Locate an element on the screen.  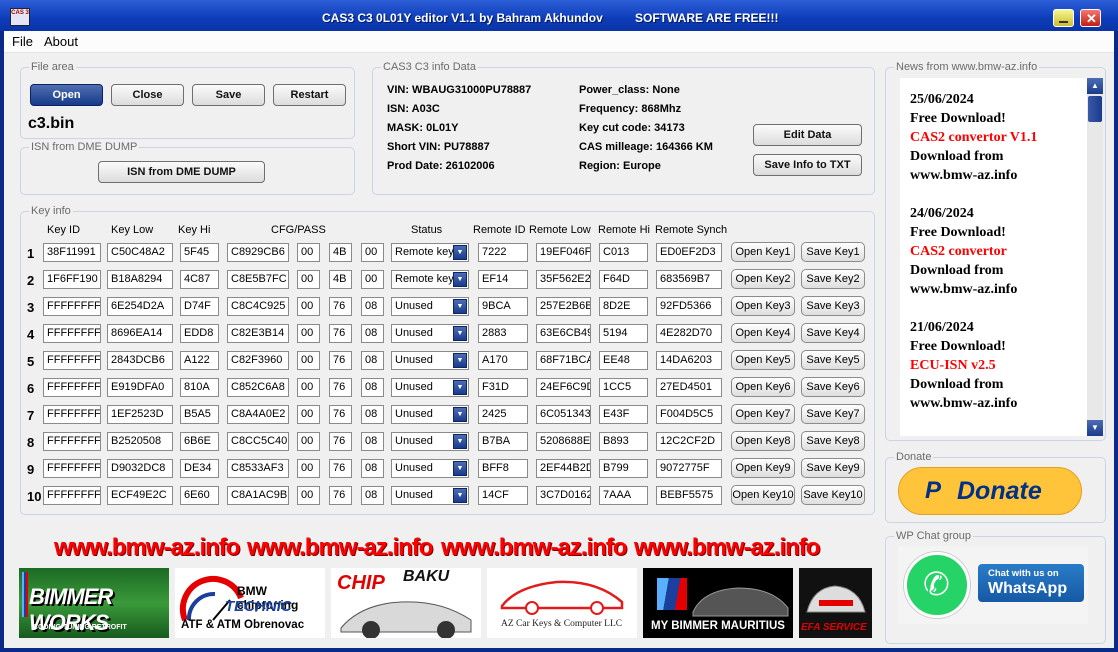
sponsor-efa-service-logo: EFA SERVICE is located at coordinates (835, 603).